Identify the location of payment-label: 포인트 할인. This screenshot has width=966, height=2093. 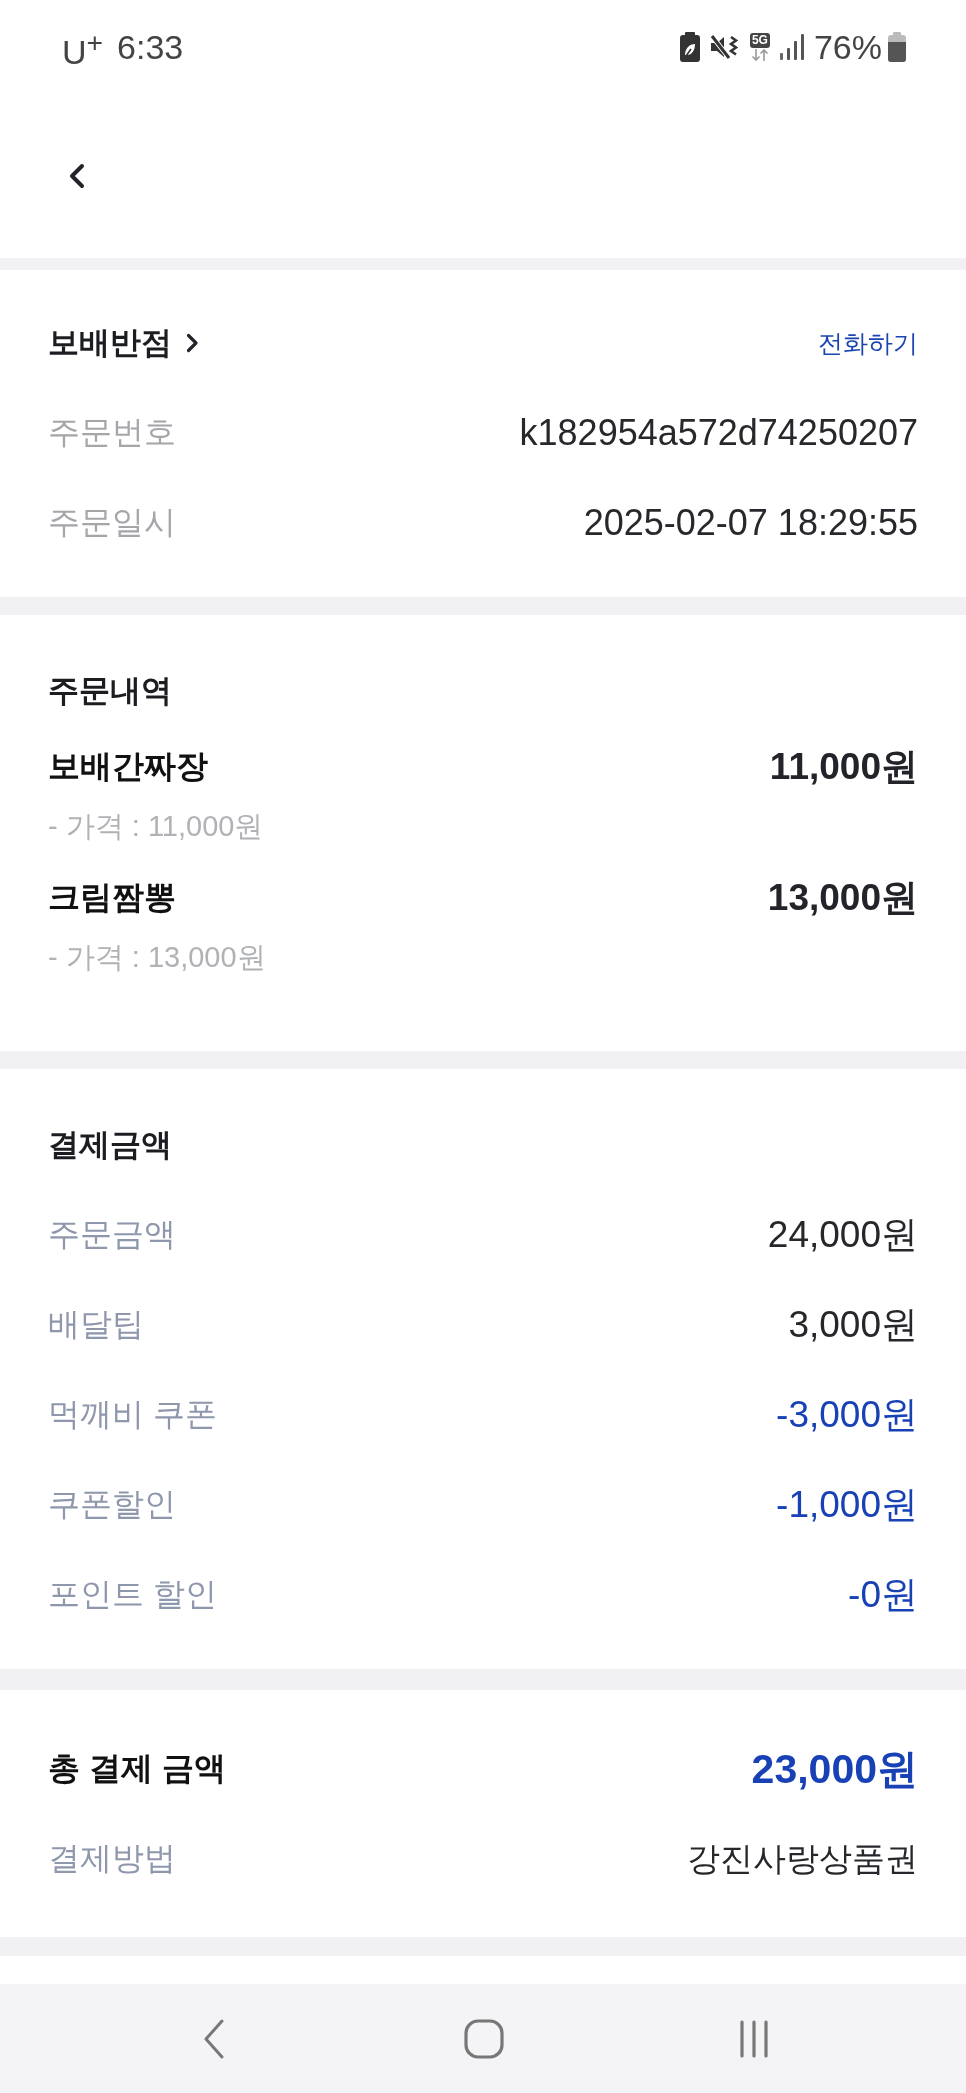
(132, 1594).